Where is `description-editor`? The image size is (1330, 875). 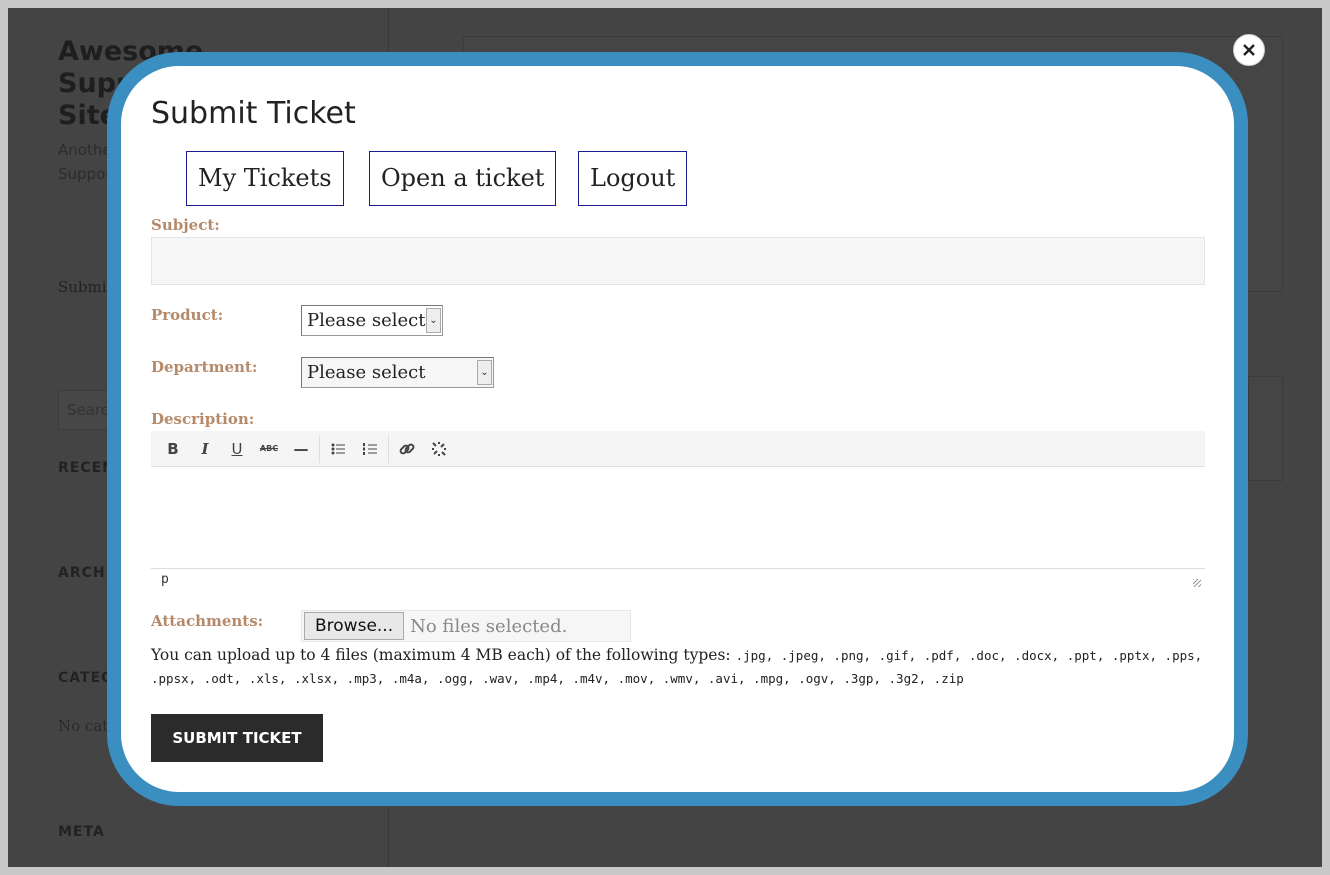
description-editor is located at coordinates (678, 517).